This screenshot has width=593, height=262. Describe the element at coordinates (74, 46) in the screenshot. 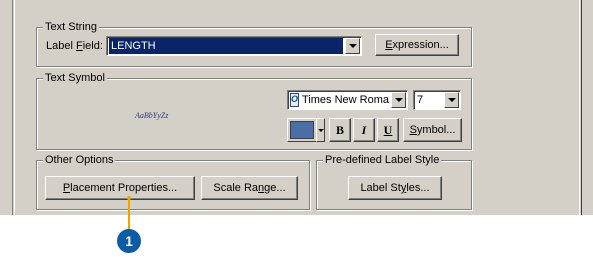

I see `label-field-label: Label Field:` at that location.